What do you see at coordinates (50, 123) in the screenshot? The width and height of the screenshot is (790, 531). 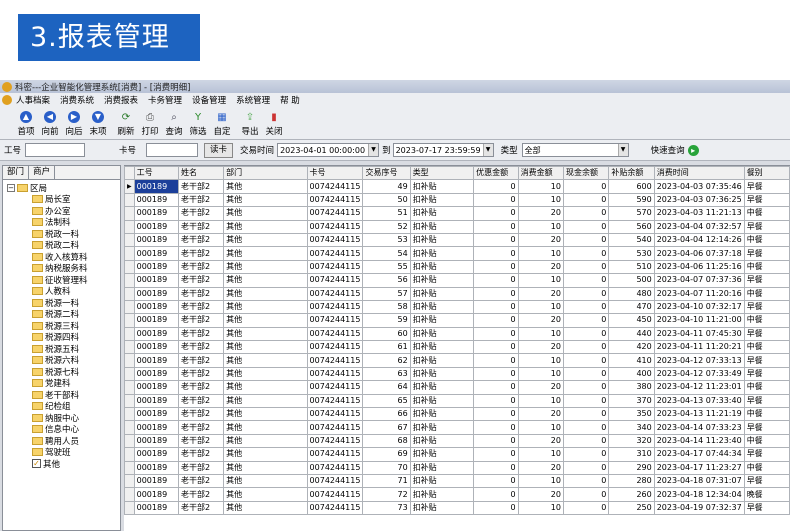 I see `toolbar-button: ◀ 向前` at bounding box center [50, 123].